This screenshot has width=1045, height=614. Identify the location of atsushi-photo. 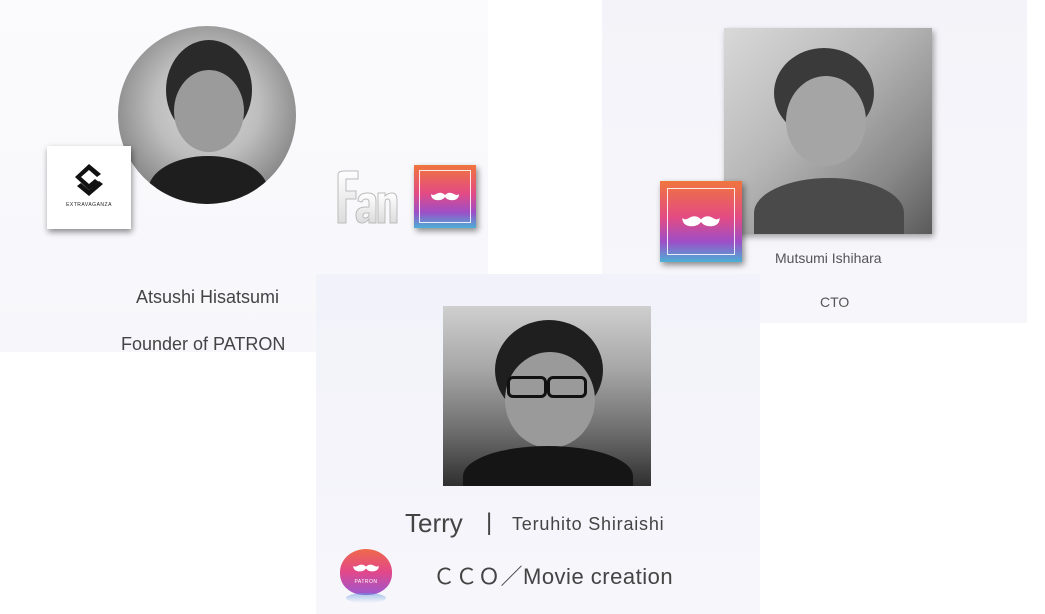
(207, 115).